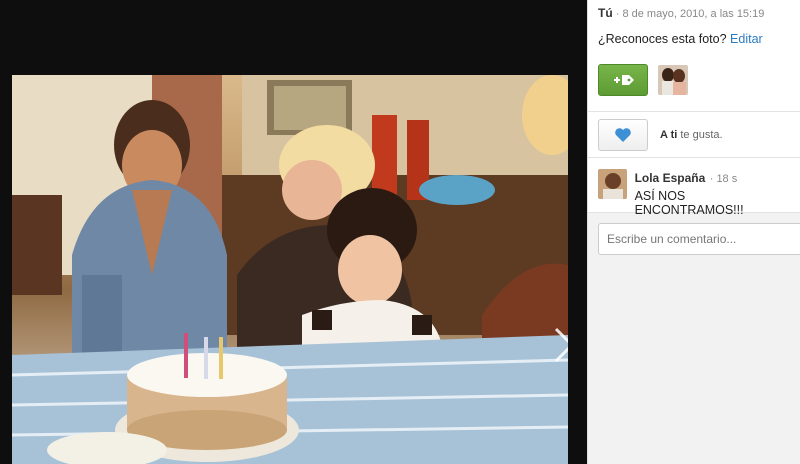 Image resolution: width=800 pixels, height=464 pixels. What do you see at coordinates (668, 135) in the screenshot?
I see `likes-who: A ti` at bounding box center [668, 135].